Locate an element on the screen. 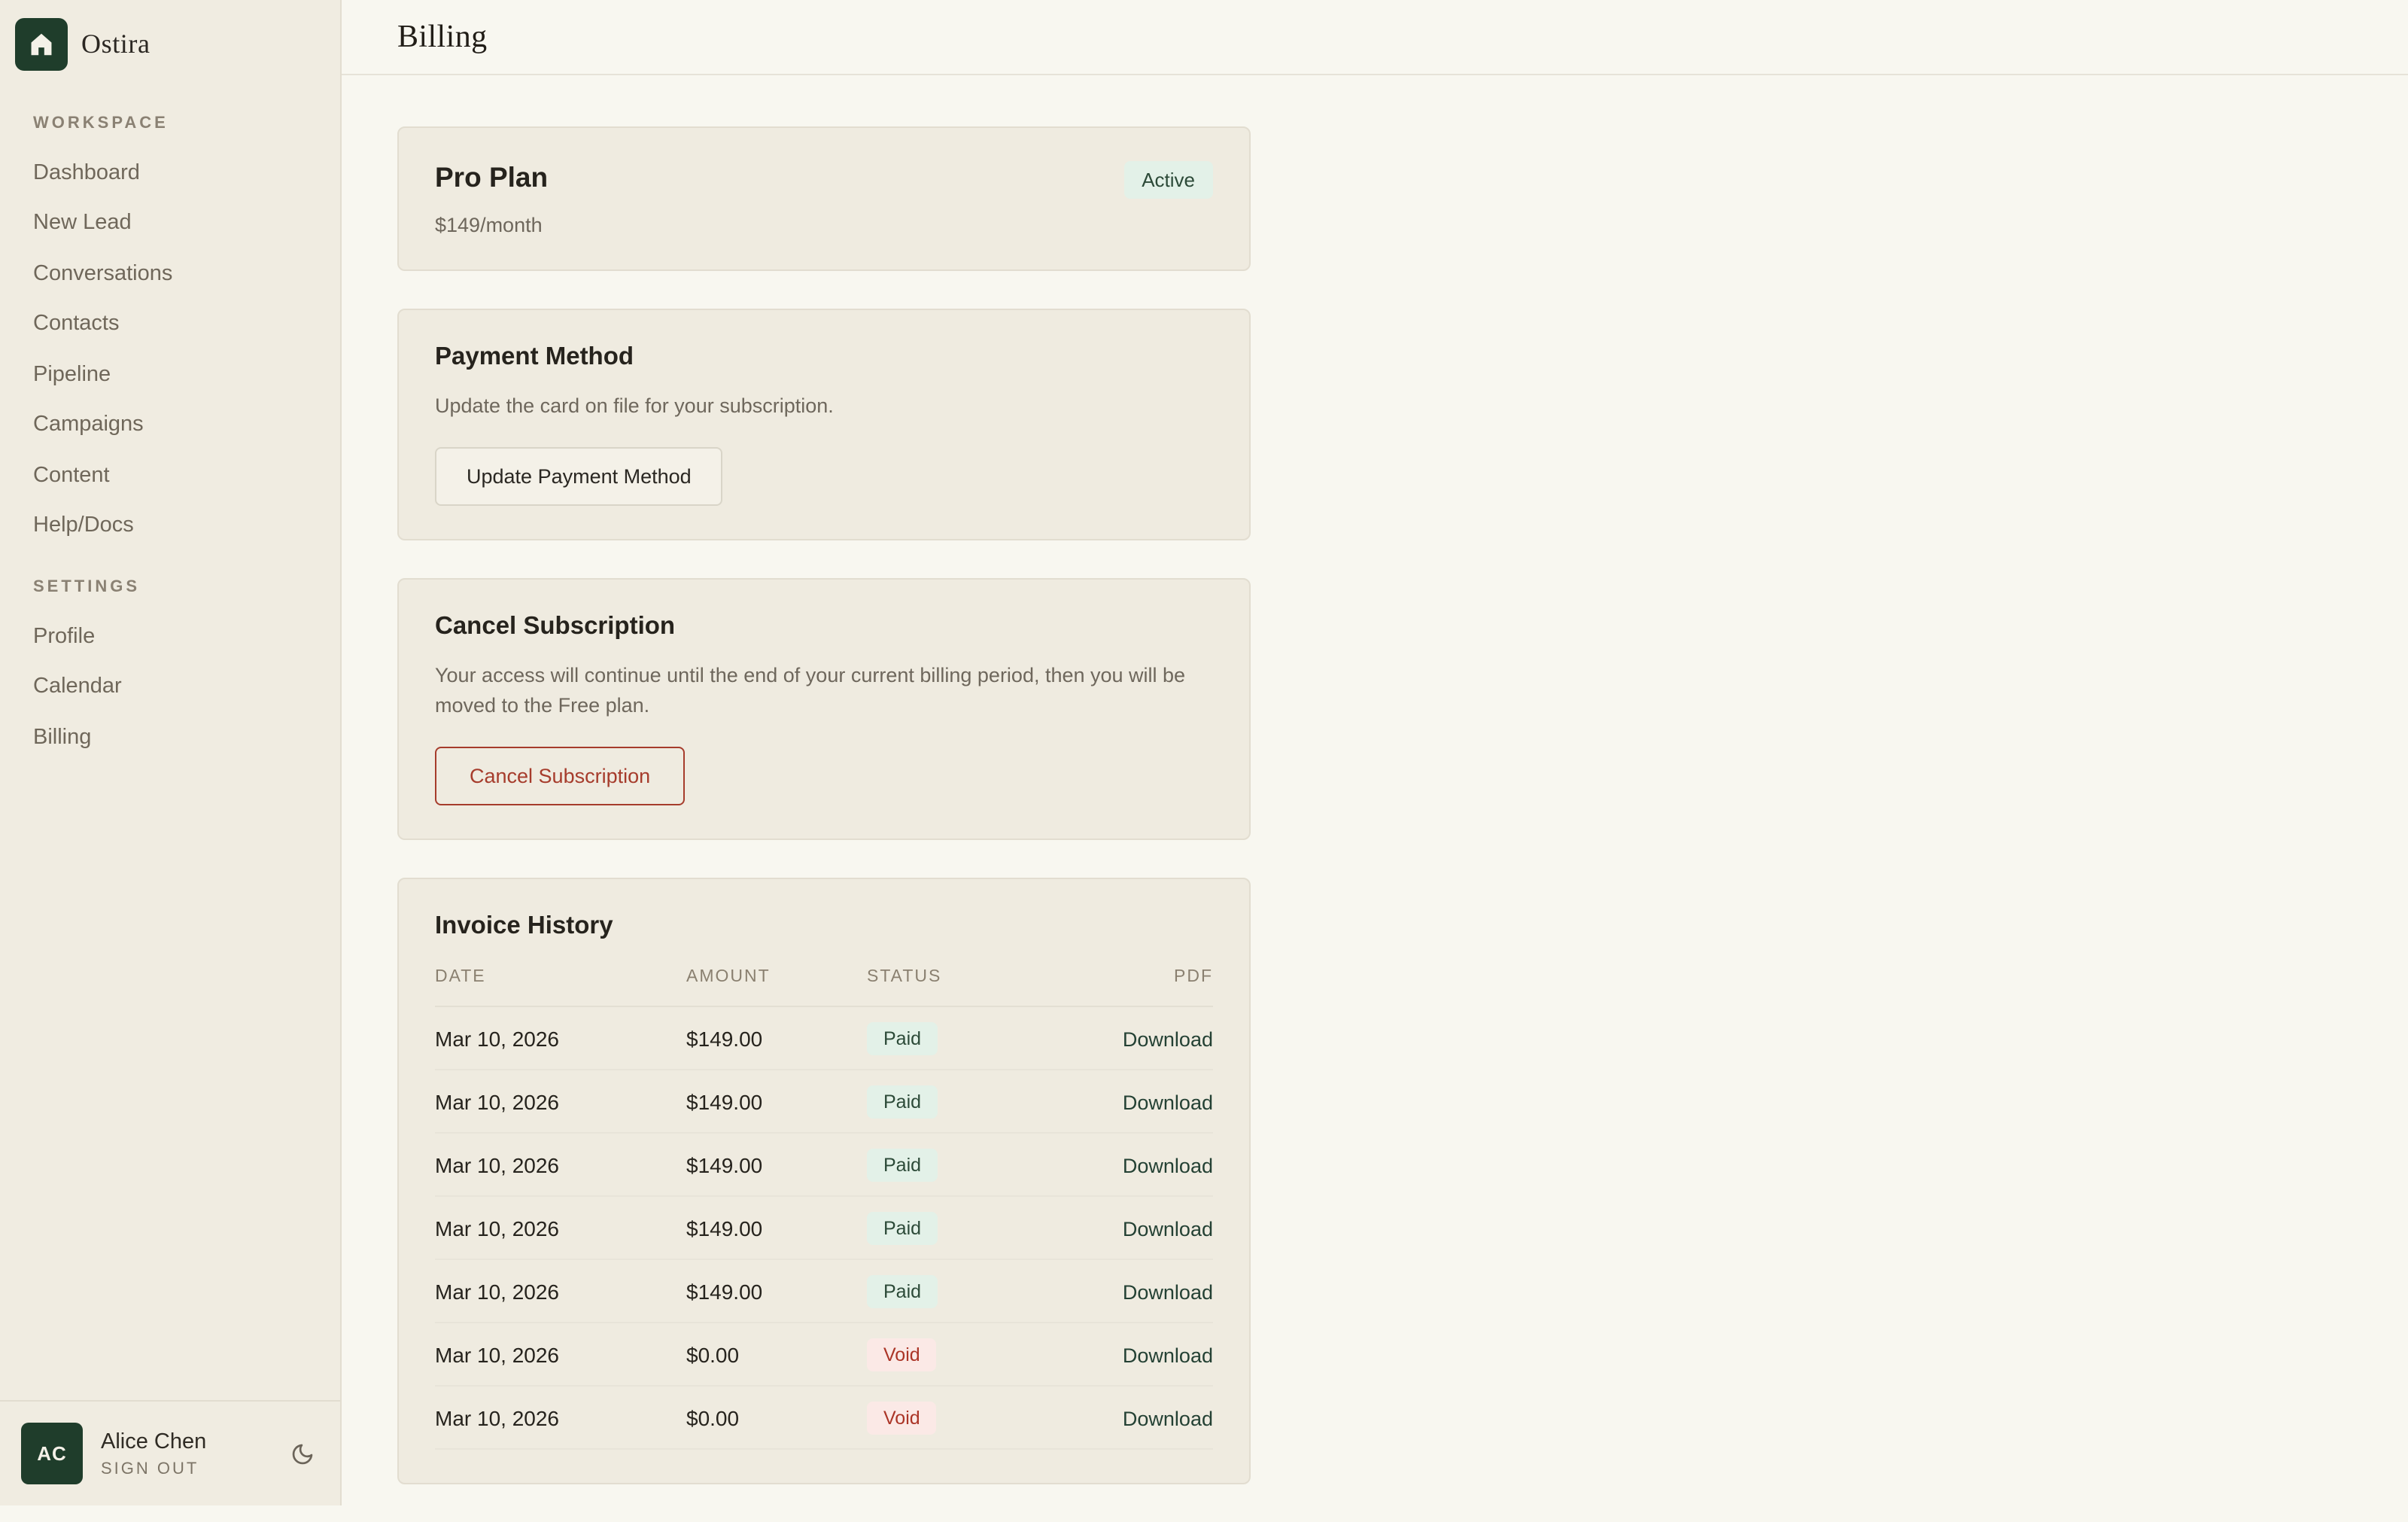  plan-card: Pro Plan Active $149/month is located at coordinates (824, 198).